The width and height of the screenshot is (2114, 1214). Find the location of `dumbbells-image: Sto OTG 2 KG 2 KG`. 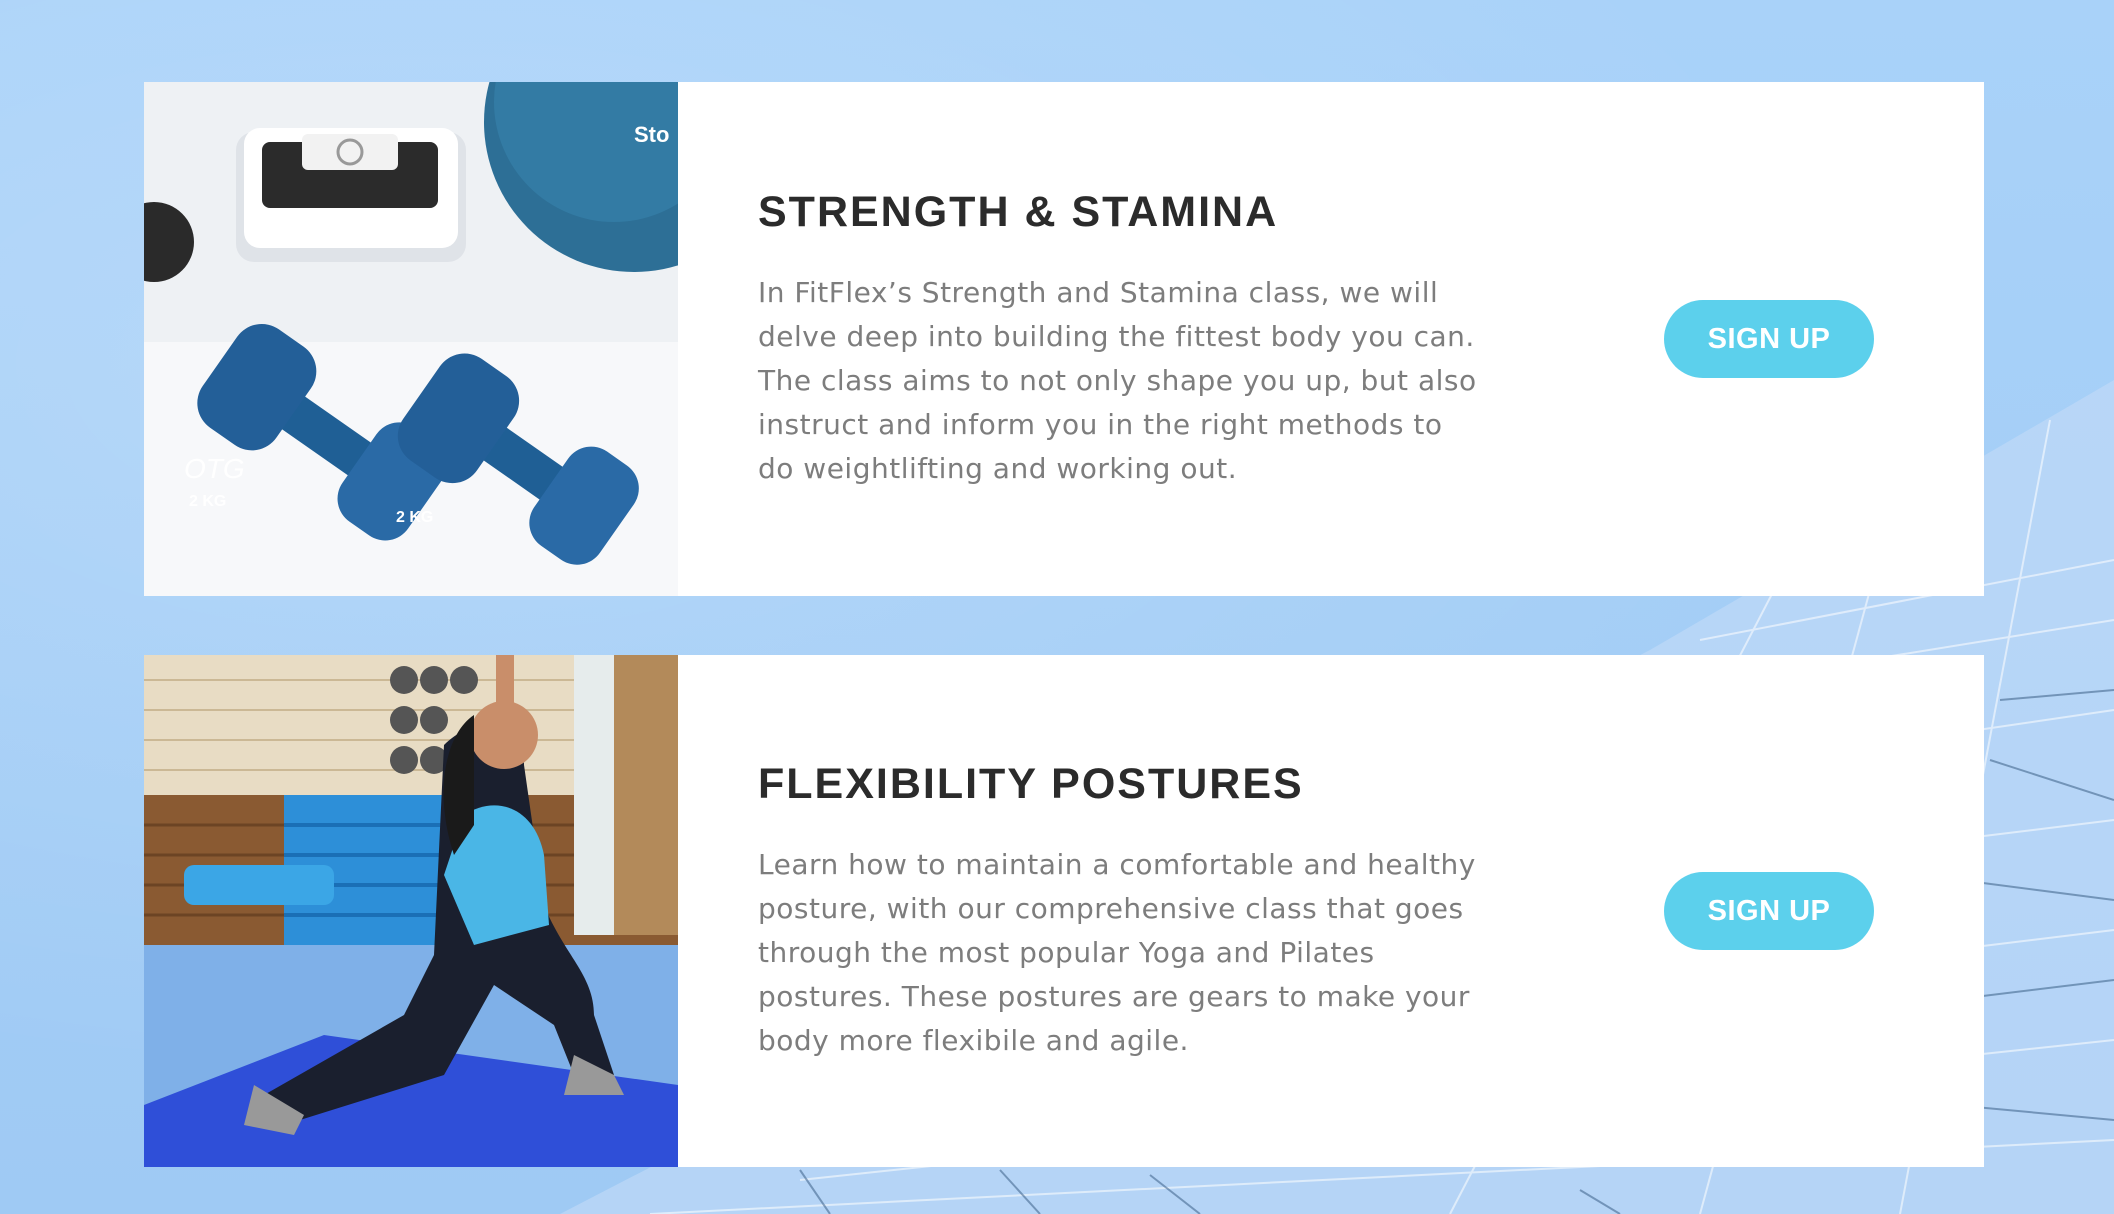

dumbbells-image: Sto OTG 2 KG 2 KG is located at coordinates (411, 339).